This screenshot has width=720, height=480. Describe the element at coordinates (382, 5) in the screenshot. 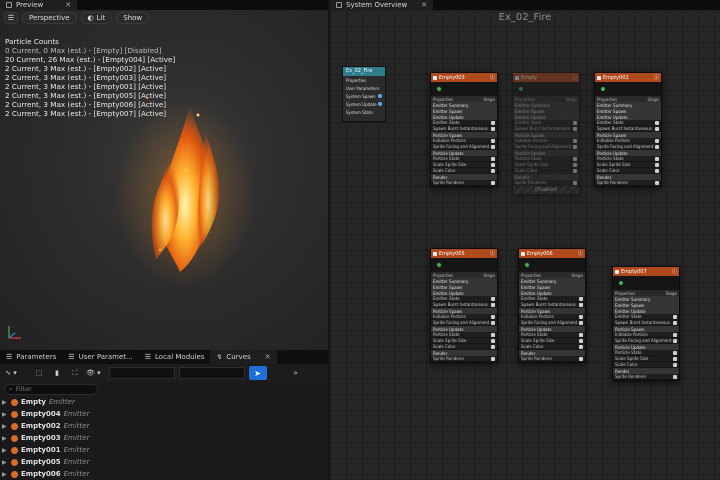

I see `tab-system-overview: System Overview ✕` at that location.